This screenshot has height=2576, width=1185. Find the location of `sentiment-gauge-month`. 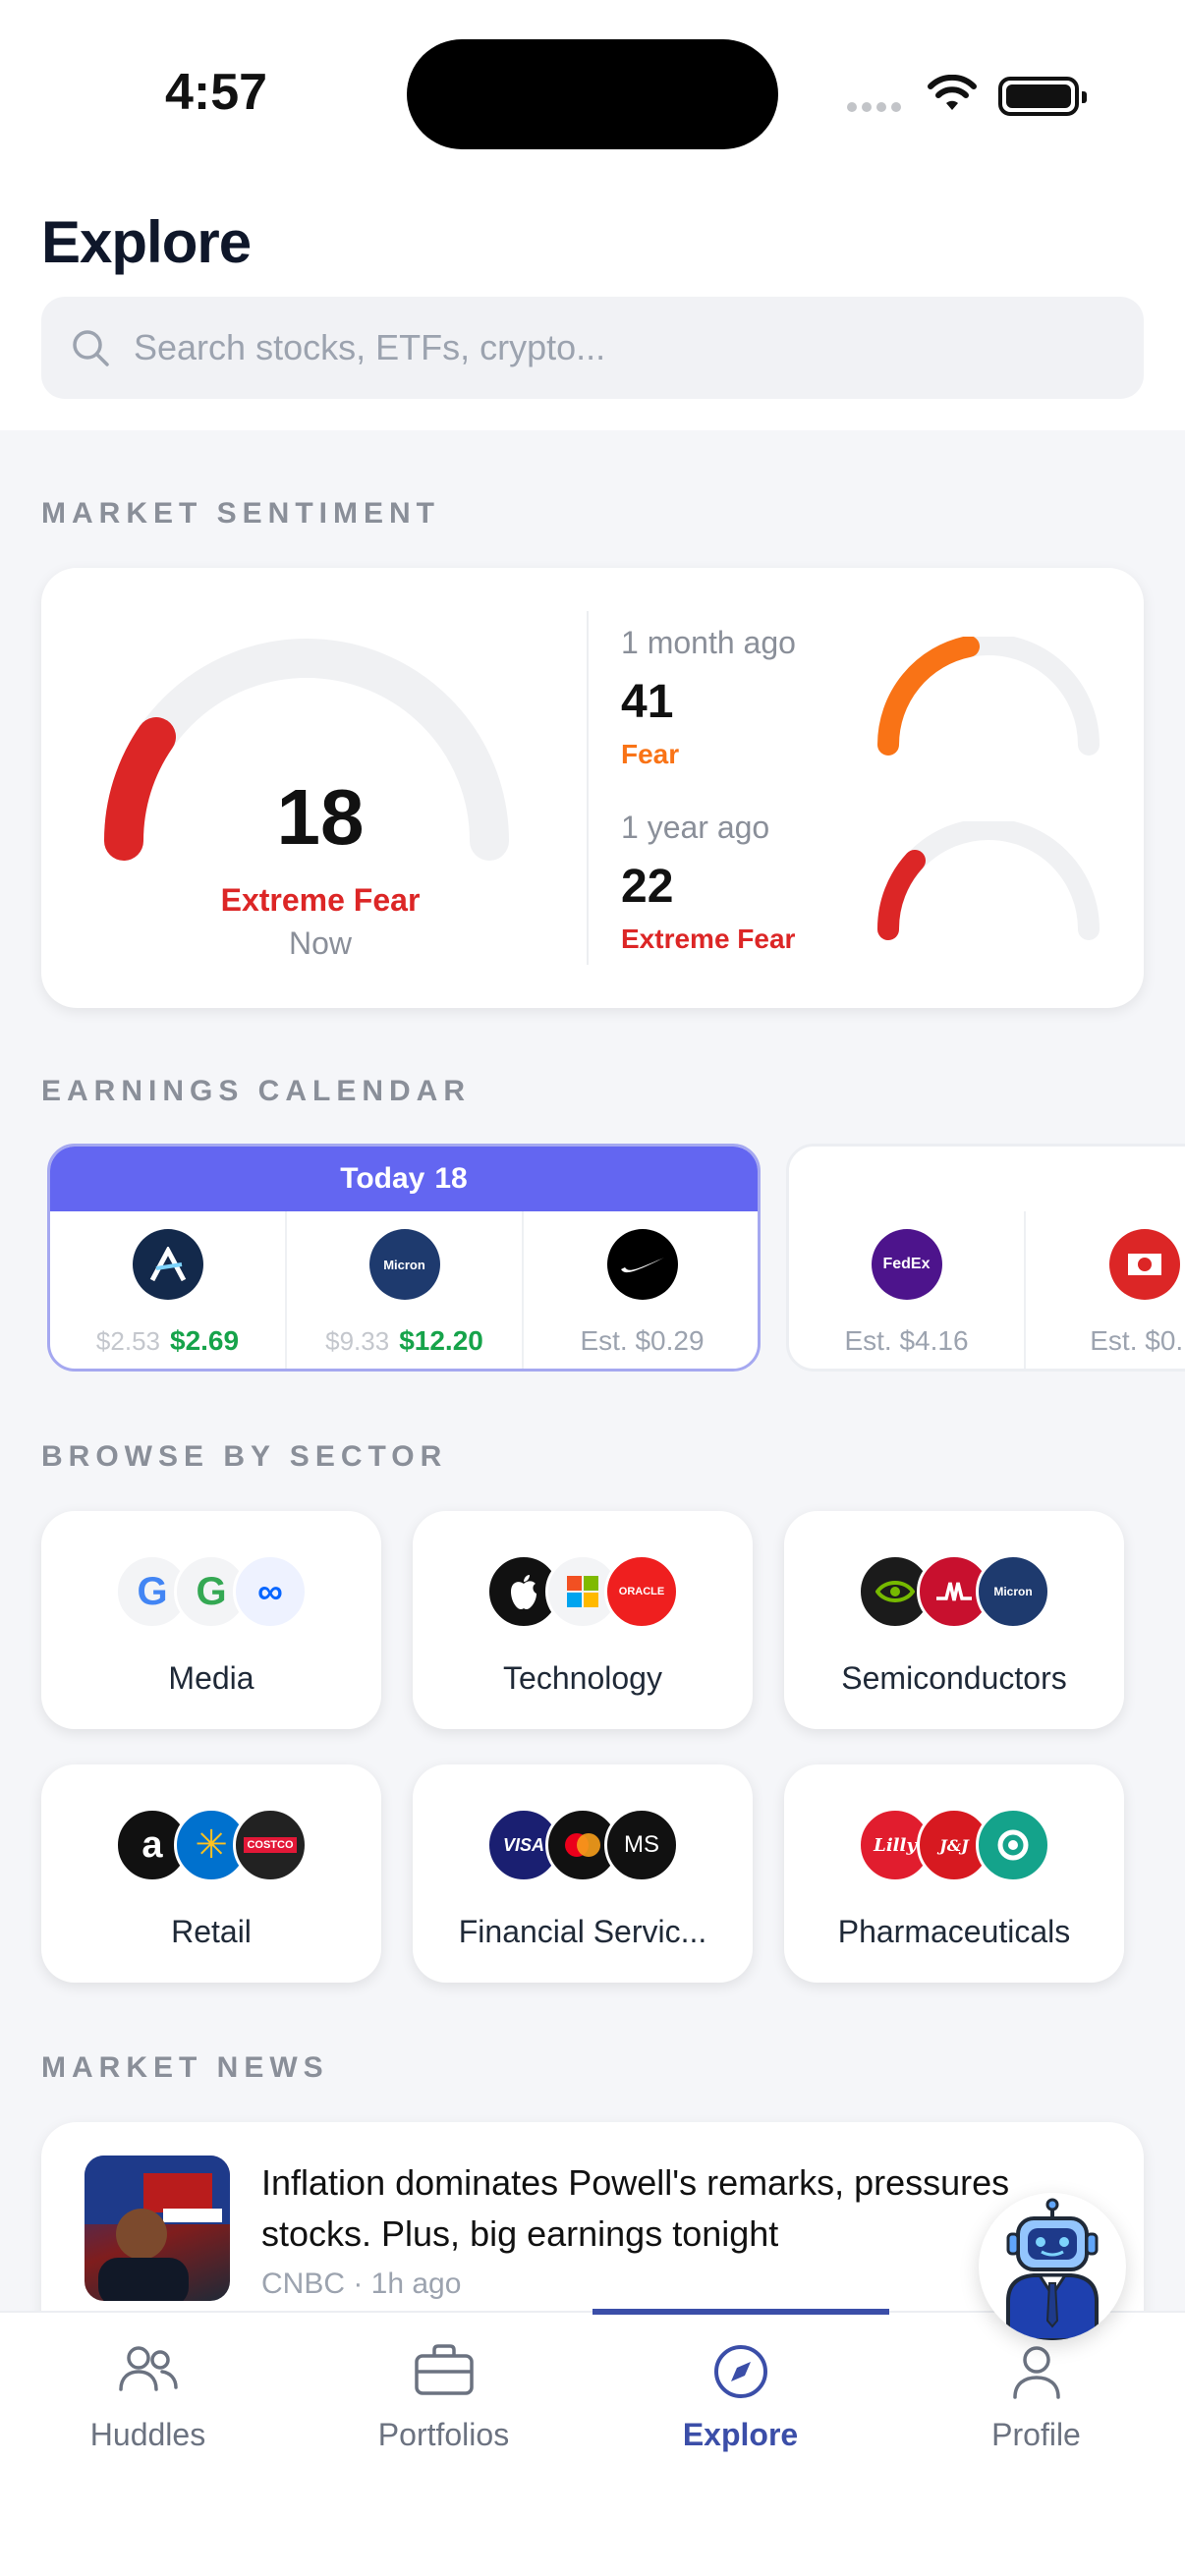

sentiment-gauge-month is located at coordinates (989, 696).